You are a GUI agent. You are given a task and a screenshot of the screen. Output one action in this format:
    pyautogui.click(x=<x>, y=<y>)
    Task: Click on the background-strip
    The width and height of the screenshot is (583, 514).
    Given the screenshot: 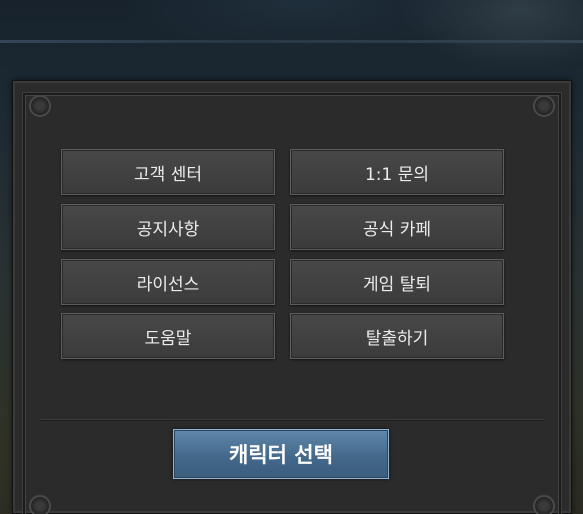 What is the action you would take?
    pyautogui.click(x=291, y=41)
    